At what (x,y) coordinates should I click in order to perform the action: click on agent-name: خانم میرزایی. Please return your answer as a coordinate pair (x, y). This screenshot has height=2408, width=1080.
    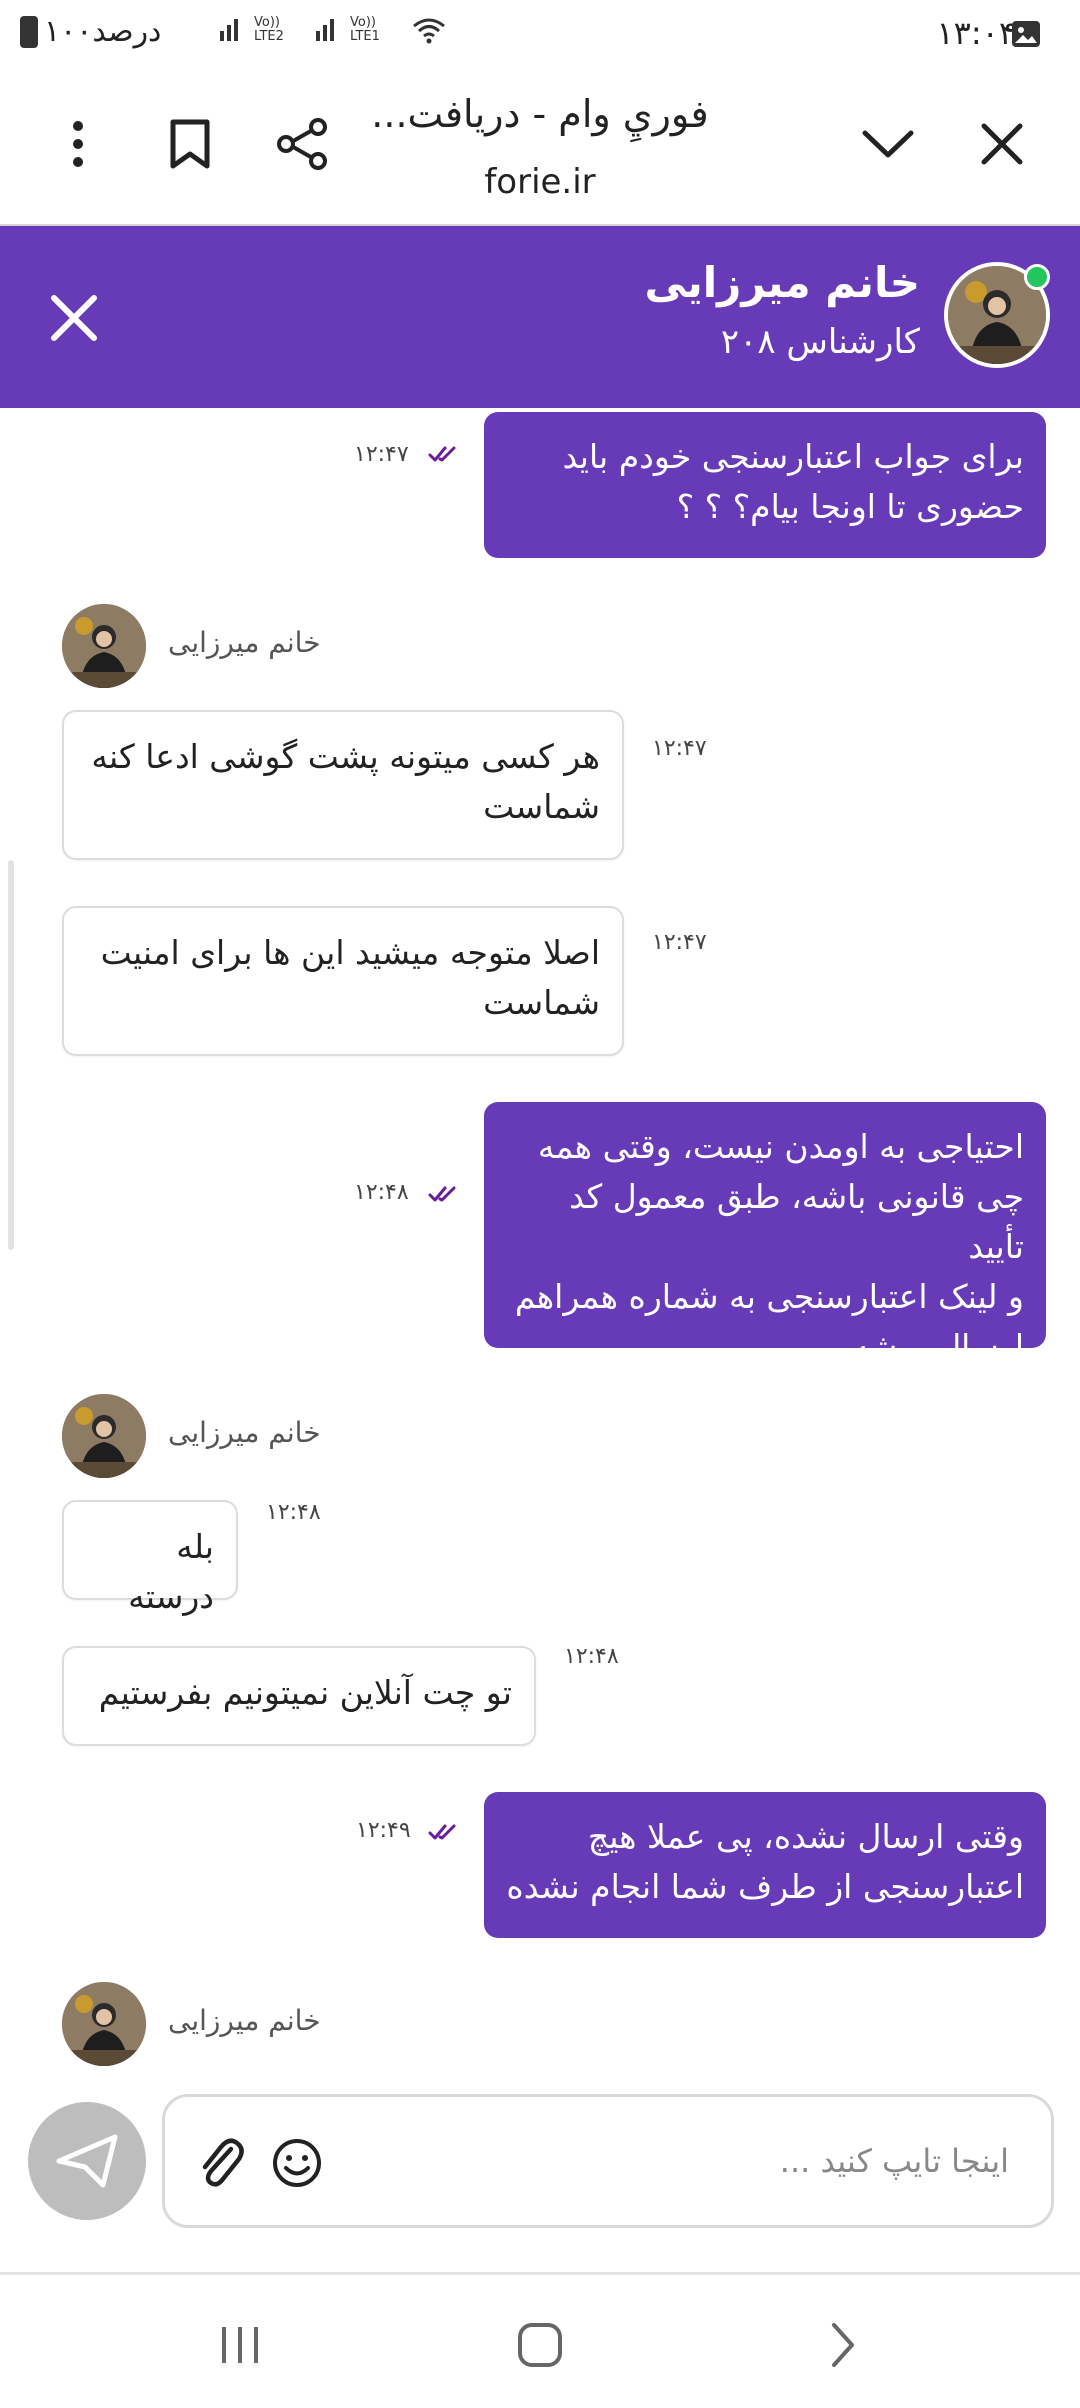
    Looking at the image, I should click on (782, 282).